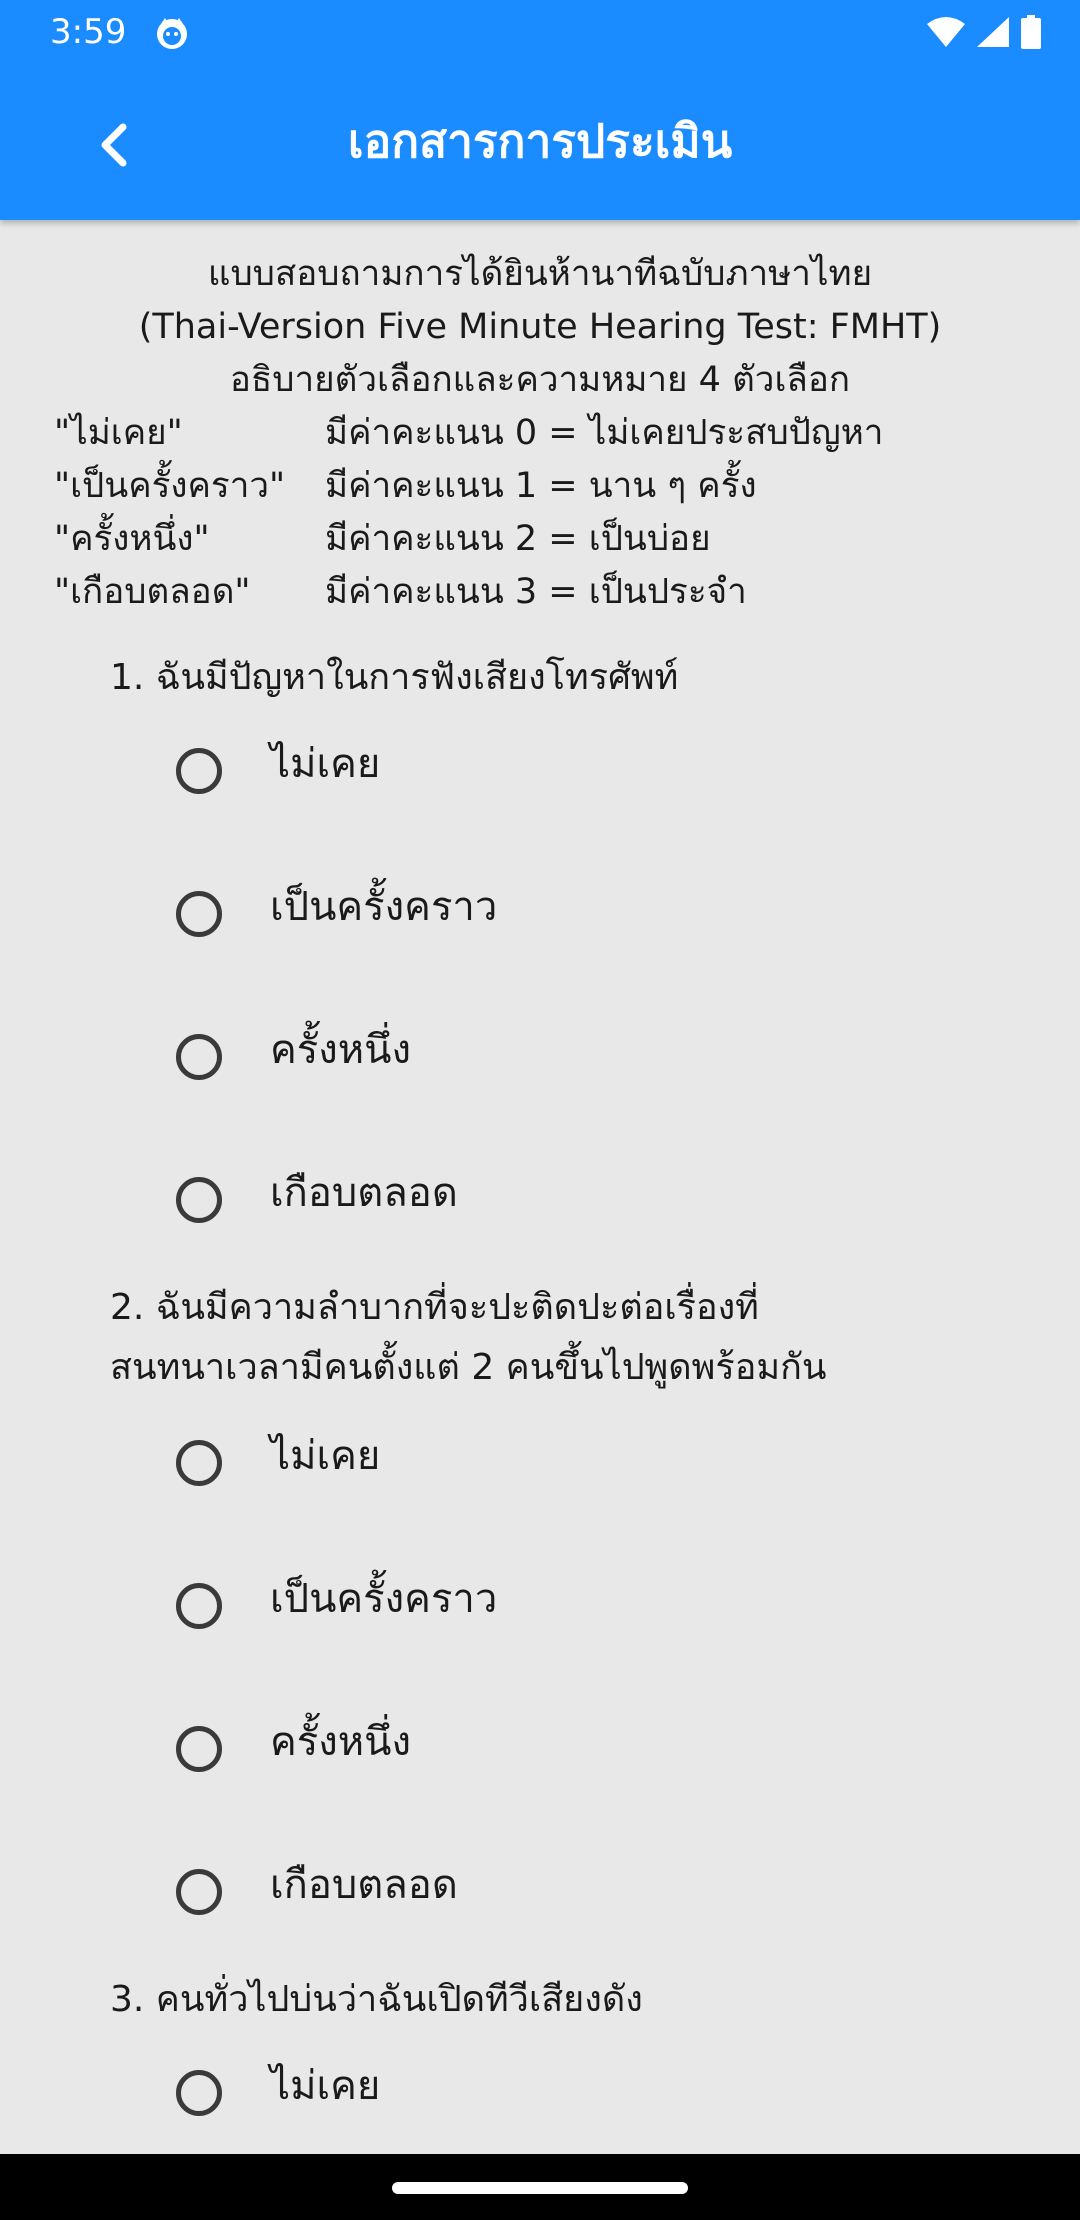  Describe the element at coordinates (540, 1610) in the screenshot. I see `question-2-option-occasionally: เป็นครั้งคราว` at that location.